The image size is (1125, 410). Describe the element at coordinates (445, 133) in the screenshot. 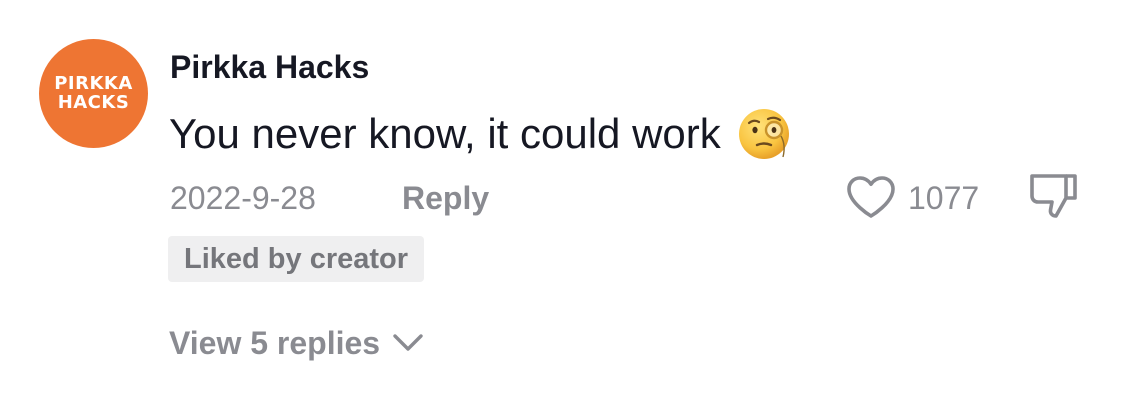

I see `comment-text: You never know, it could work` at that location.